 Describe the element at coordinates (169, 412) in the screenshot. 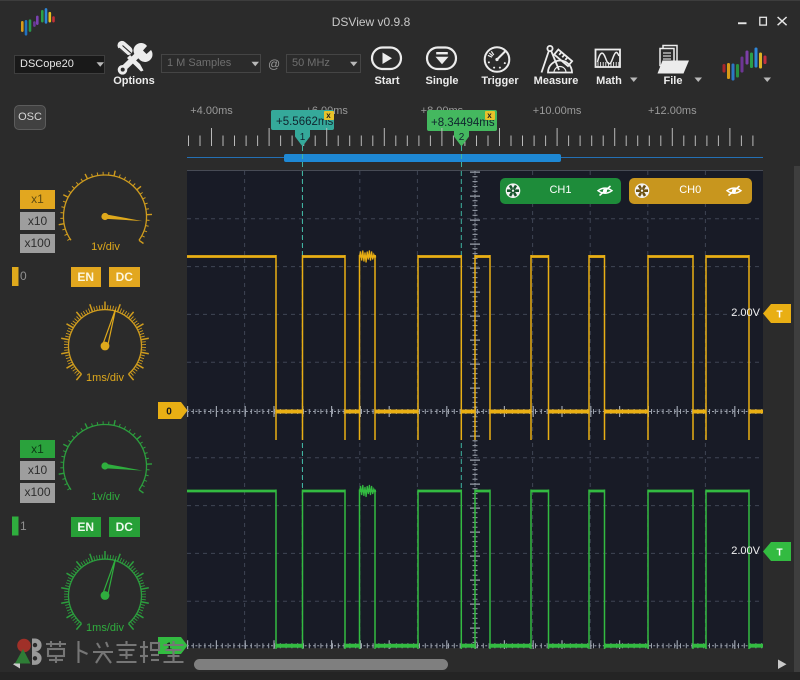

I see `svg-text: 0` at that location.